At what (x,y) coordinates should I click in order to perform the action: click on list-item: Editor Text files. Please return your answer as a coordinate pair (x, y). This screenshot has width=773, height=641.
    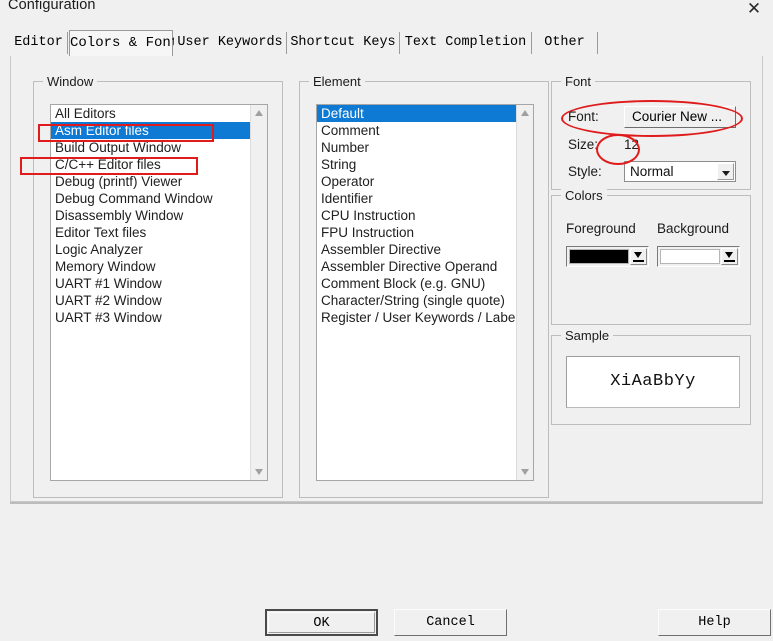
    Looking at the image, I should click on (150, 232).